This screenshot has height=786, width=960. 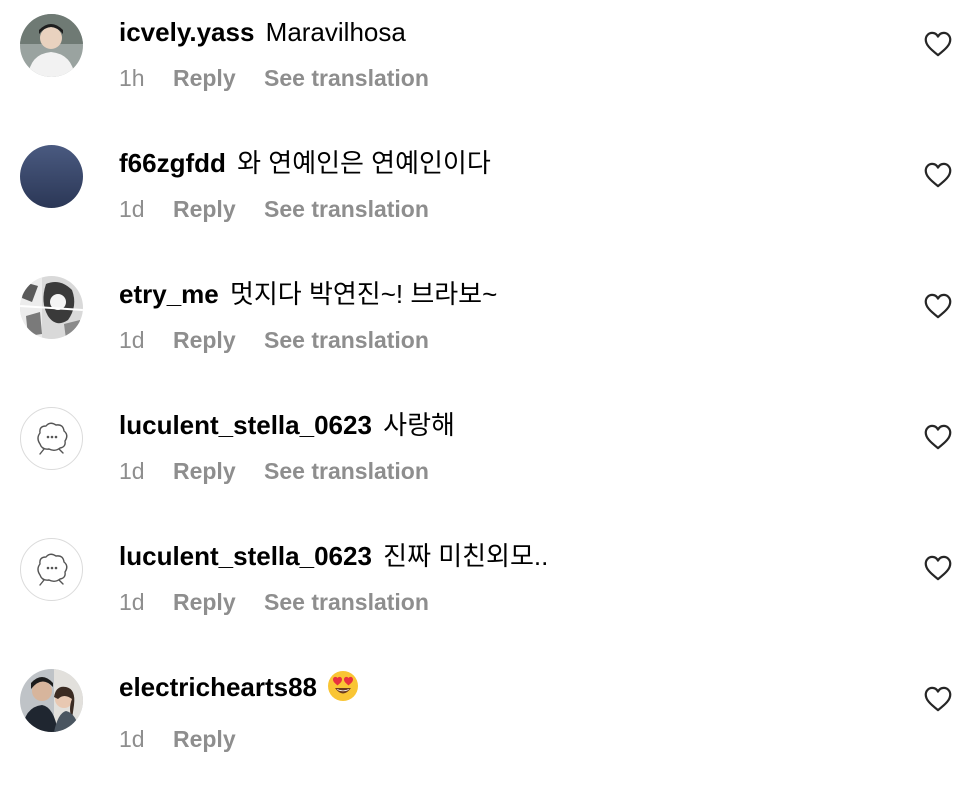 I want to click on comment-username: electrichearts88, so click(x=218, y=687).